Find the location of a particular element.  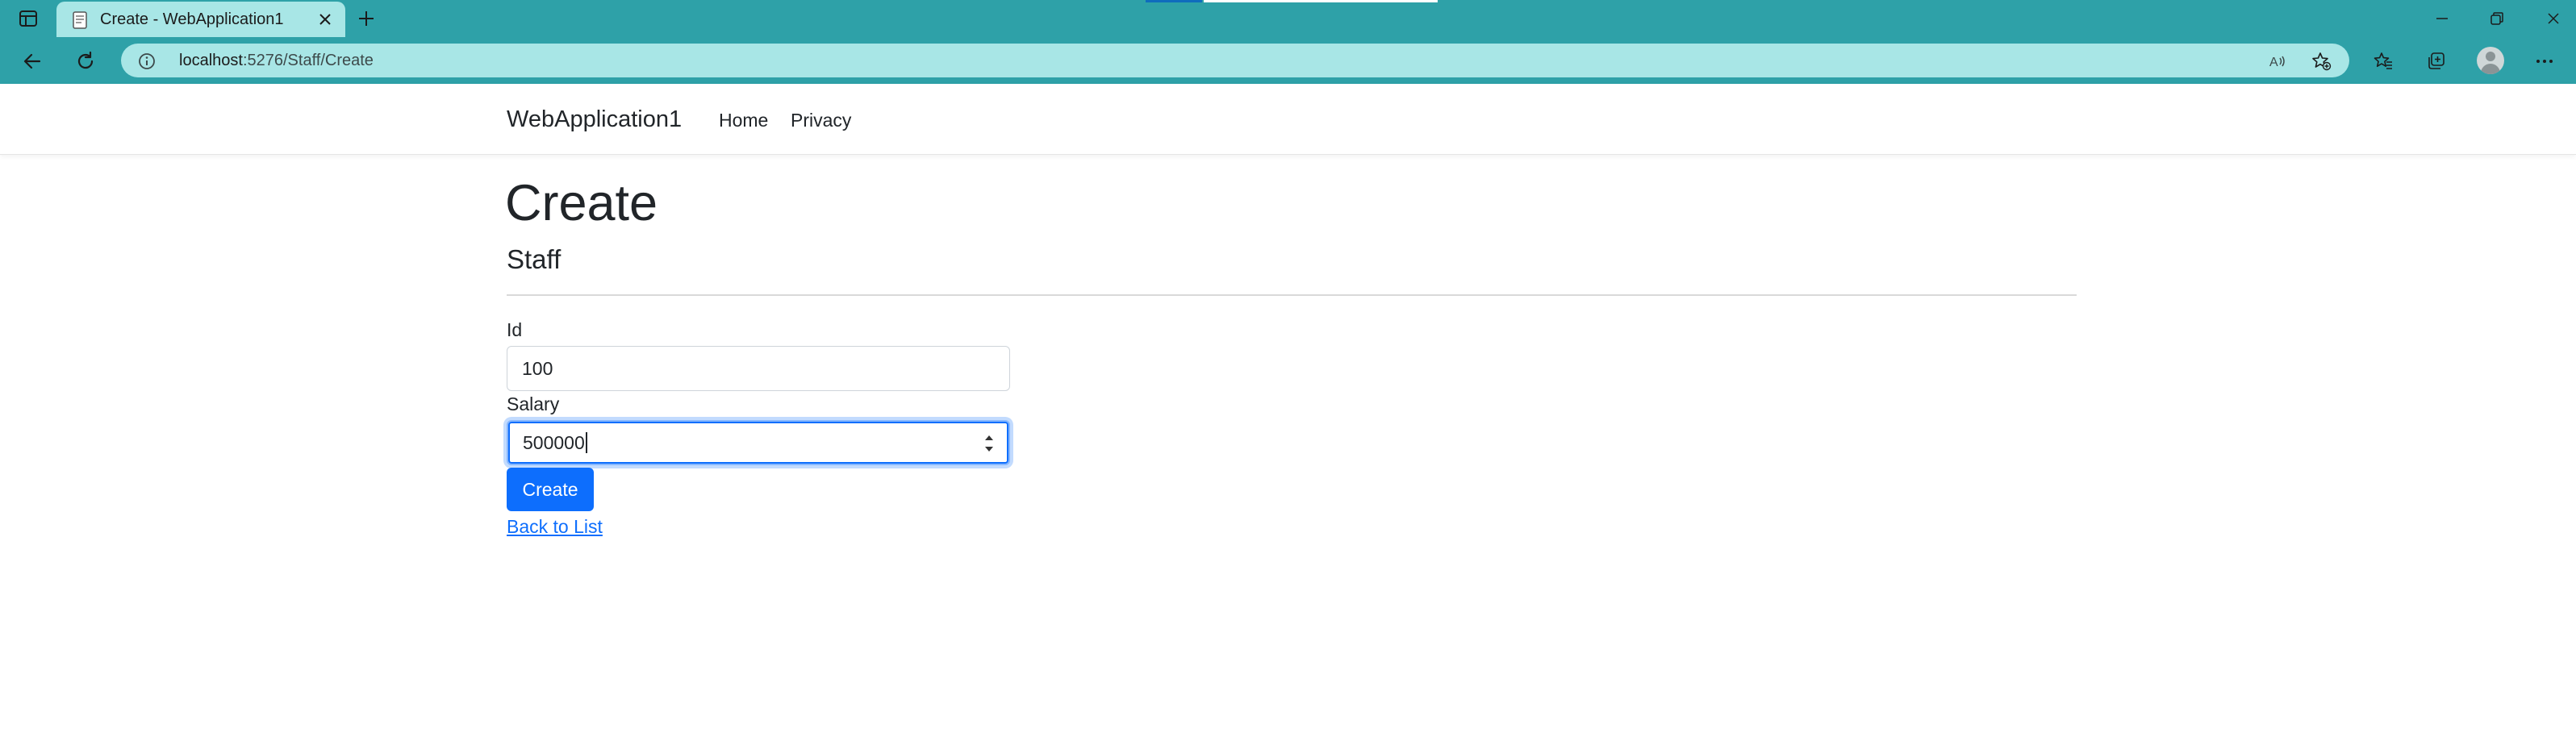

navbar-brand-link: WebApplication1 is located at coordinates (595, 120).